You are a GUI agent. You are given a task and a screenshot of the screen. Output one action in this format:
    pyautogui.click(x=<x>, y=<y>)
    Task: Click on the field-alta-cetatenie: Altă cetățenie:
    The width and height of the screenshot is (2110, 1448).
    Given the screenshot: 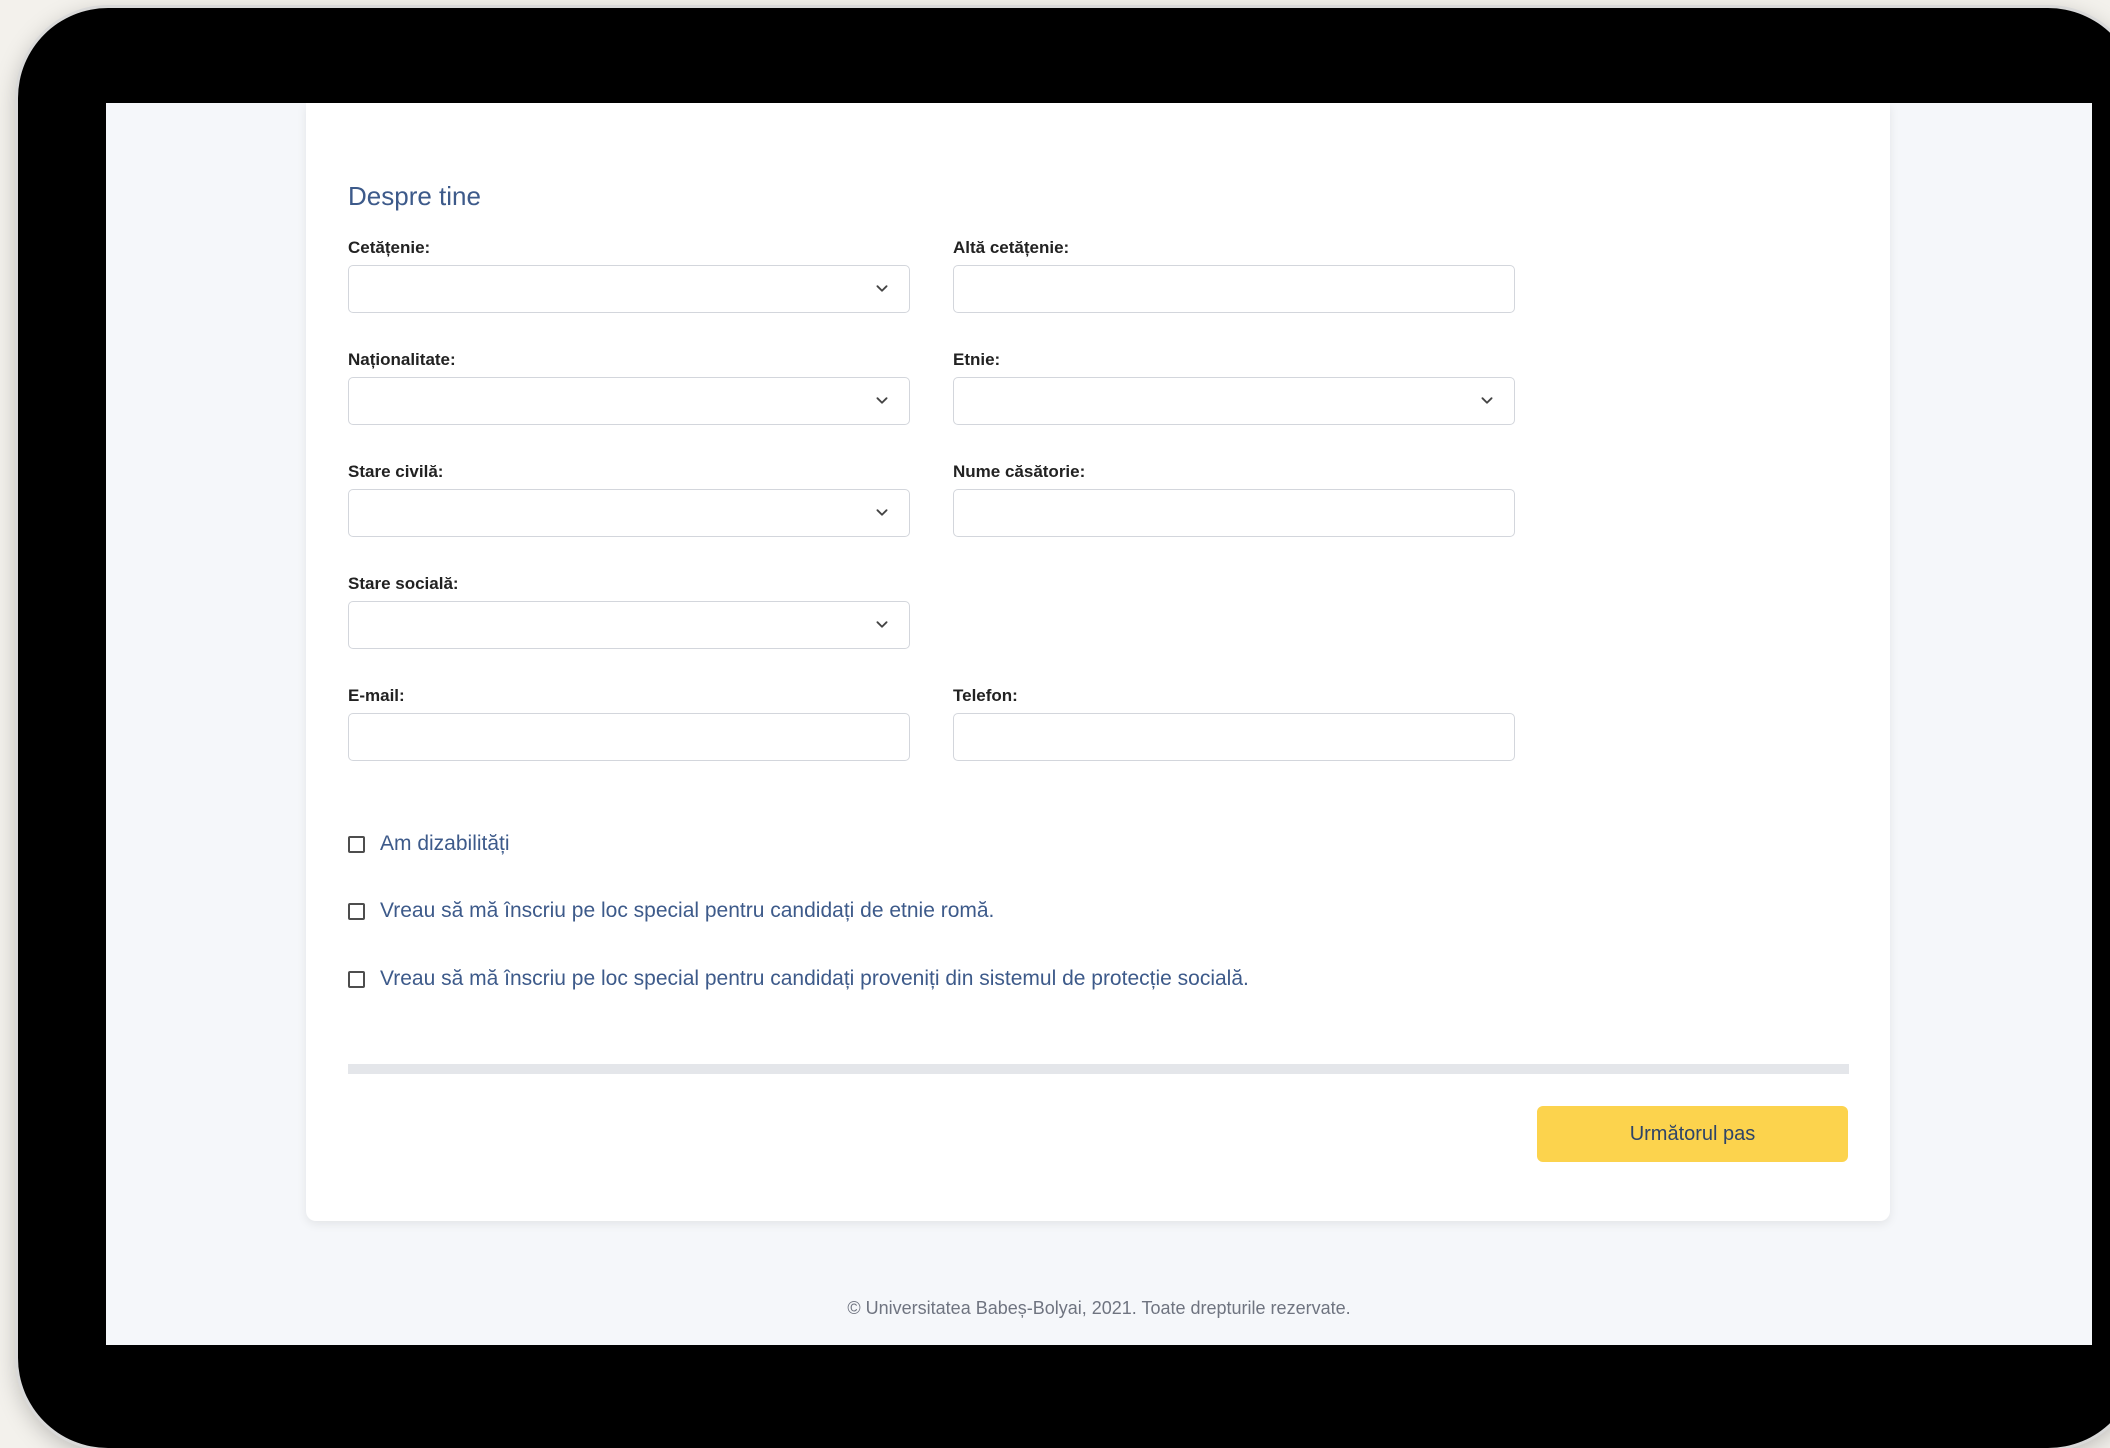 What is the action you would take?
    pyautogui.click(x=1234, y=274)
    